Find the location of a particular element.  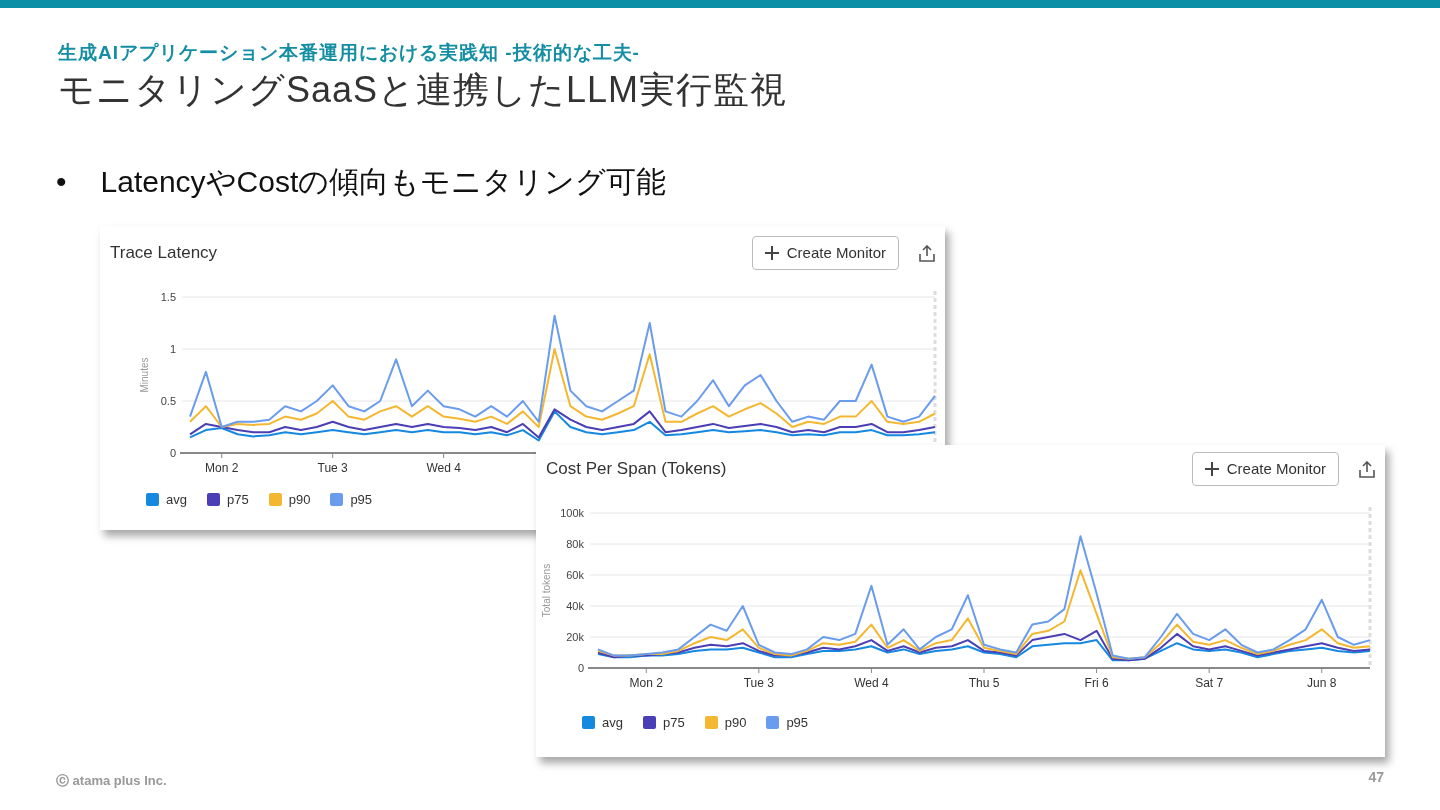

y-tick-label: 1.5 is located at coordinates (168, 297).